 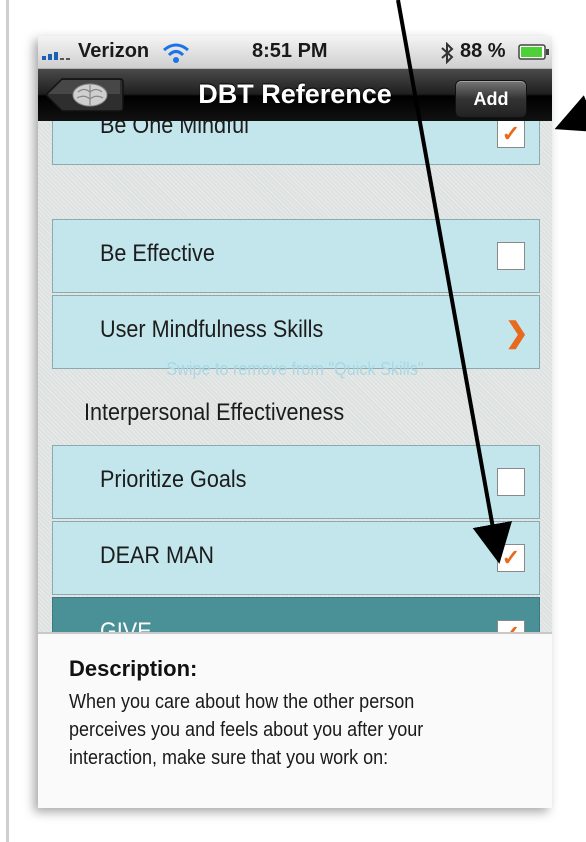 What do you see at coordinates (570, 114) in the screenshot?
I see `arrow-to-add-icon` at bounding box center [570, 114].